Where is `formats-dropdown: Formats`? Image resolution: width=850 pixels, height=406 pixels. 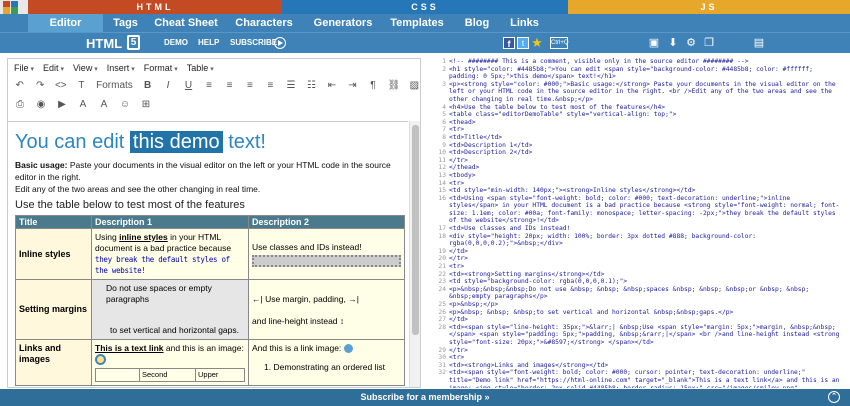 formats-dropdown: Formats is located at coordinates (114, 85).